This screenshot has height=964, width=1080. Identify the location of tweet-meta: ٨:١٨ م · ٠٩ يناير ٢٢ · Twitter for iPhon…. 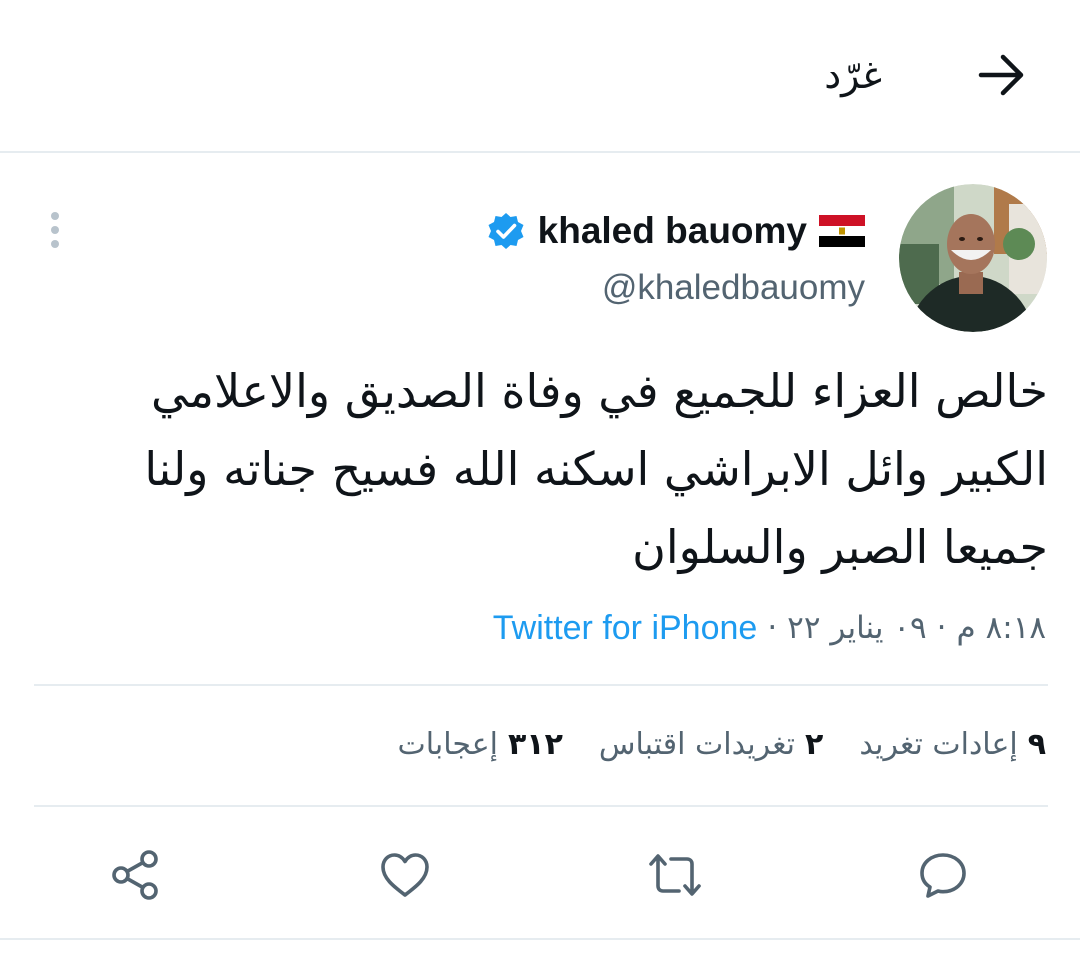
(769, 628).